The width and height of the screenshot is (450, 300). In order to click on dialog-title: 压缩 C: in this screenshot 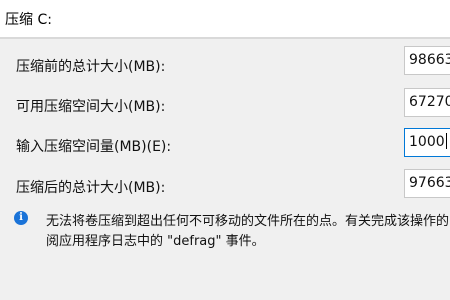, I will do `click(28, 20)`.